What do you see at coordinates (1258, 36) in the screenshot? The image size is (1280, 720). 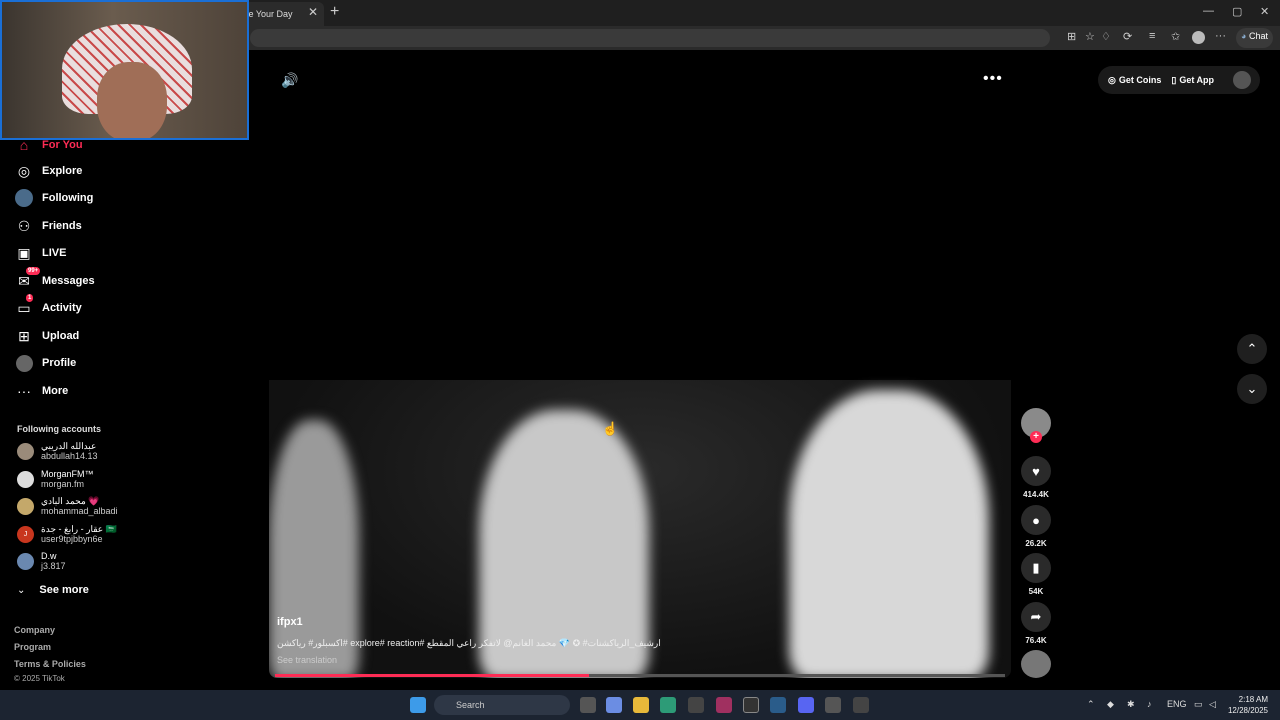 I see `chat-label: Chat` at bounding box center [1258, 36].